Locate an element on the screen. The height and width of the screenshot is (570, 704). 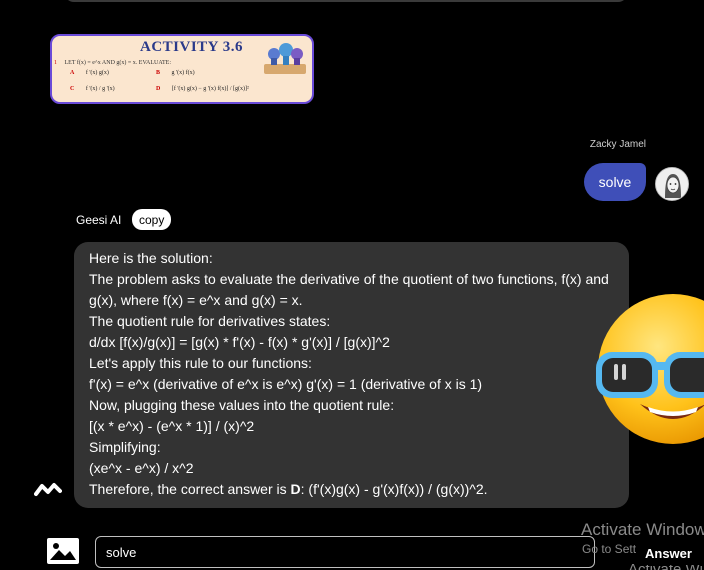
activity-title: ACTIVITY 3.6 is located at coordinates (191, 47).